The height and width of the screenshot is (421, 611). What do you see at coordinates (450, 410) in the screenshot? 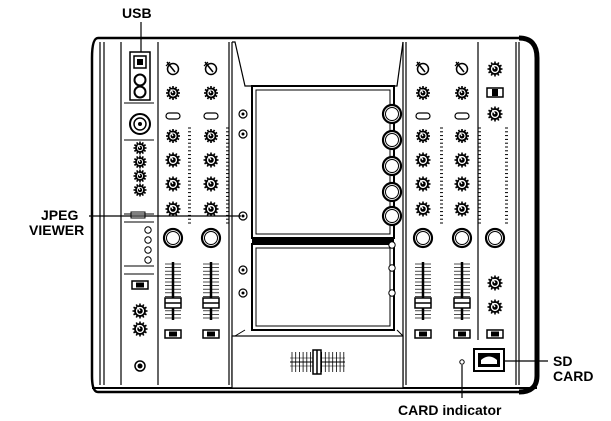
I see `card-indicator-callout-label: CARD indicator` at bounding box center [450, 410].